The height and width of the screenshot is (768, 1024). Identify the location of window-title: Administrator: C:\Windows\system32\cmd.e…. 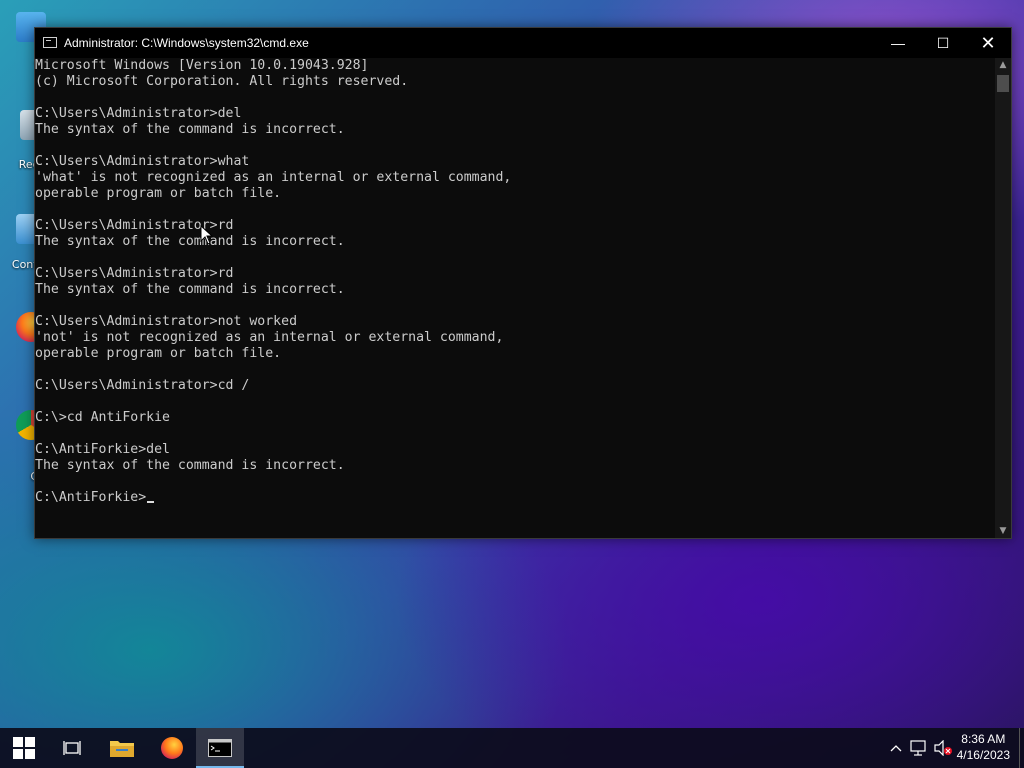
(186, 43).